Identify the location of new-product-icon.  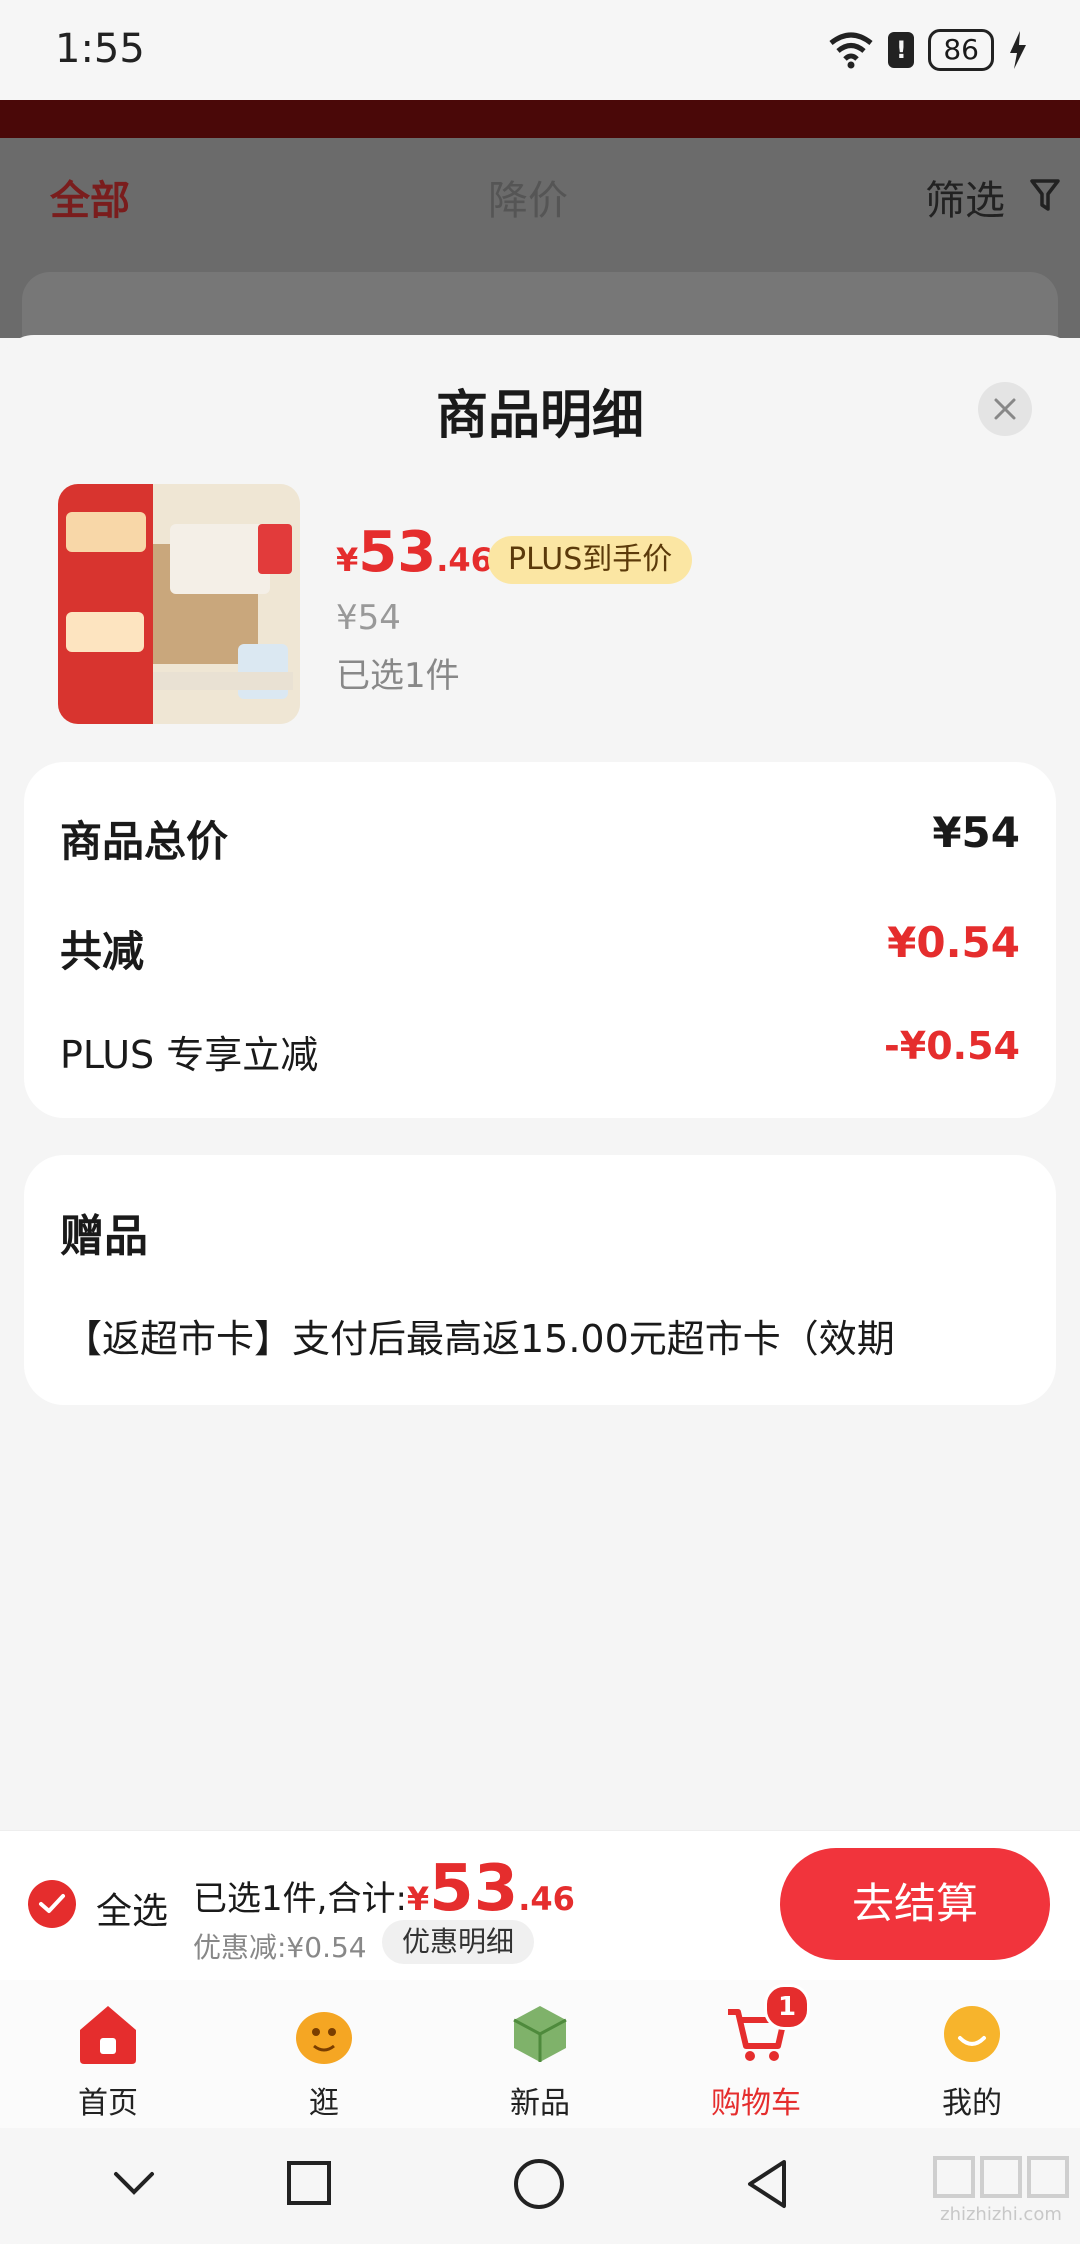
(540, 2034).